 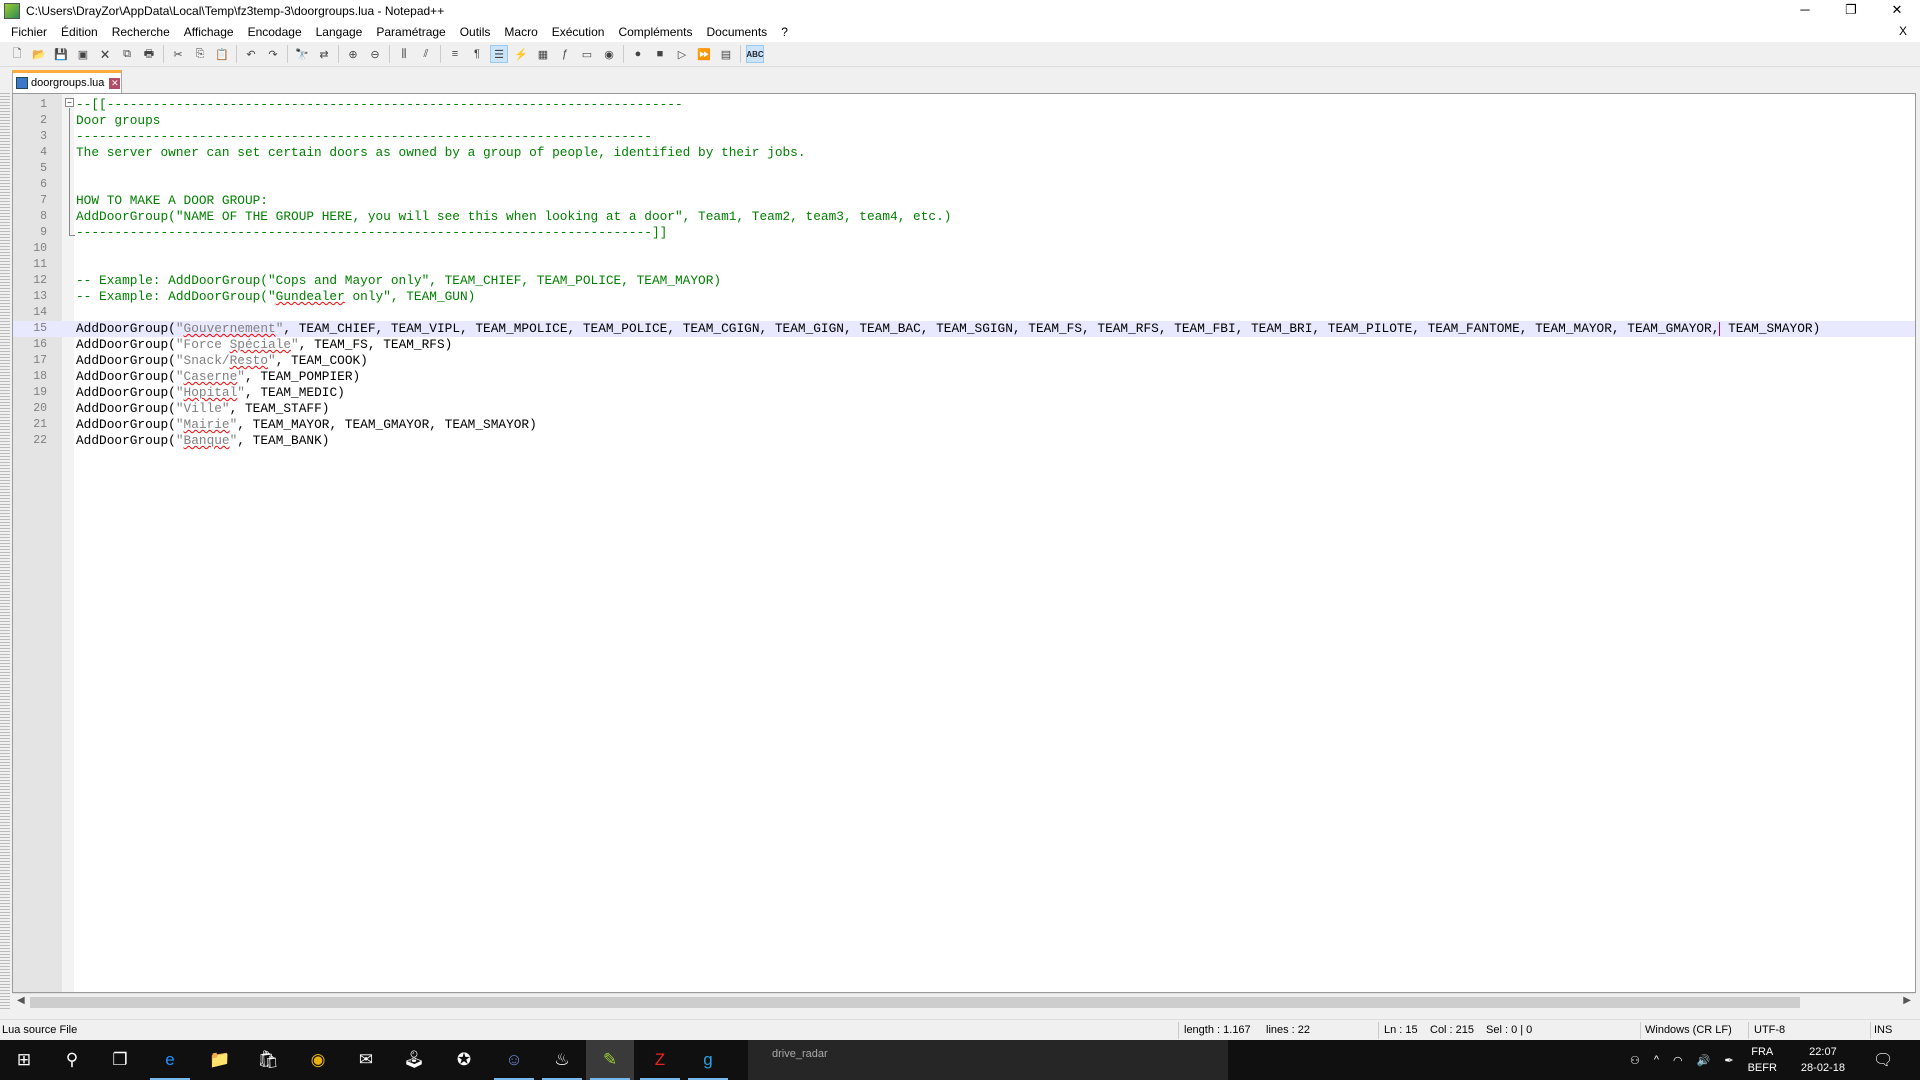 What do you see at coordinates (1903, 31) in the screenshot?
I see `close-document-button: X` at bounding box center [1903, 31].